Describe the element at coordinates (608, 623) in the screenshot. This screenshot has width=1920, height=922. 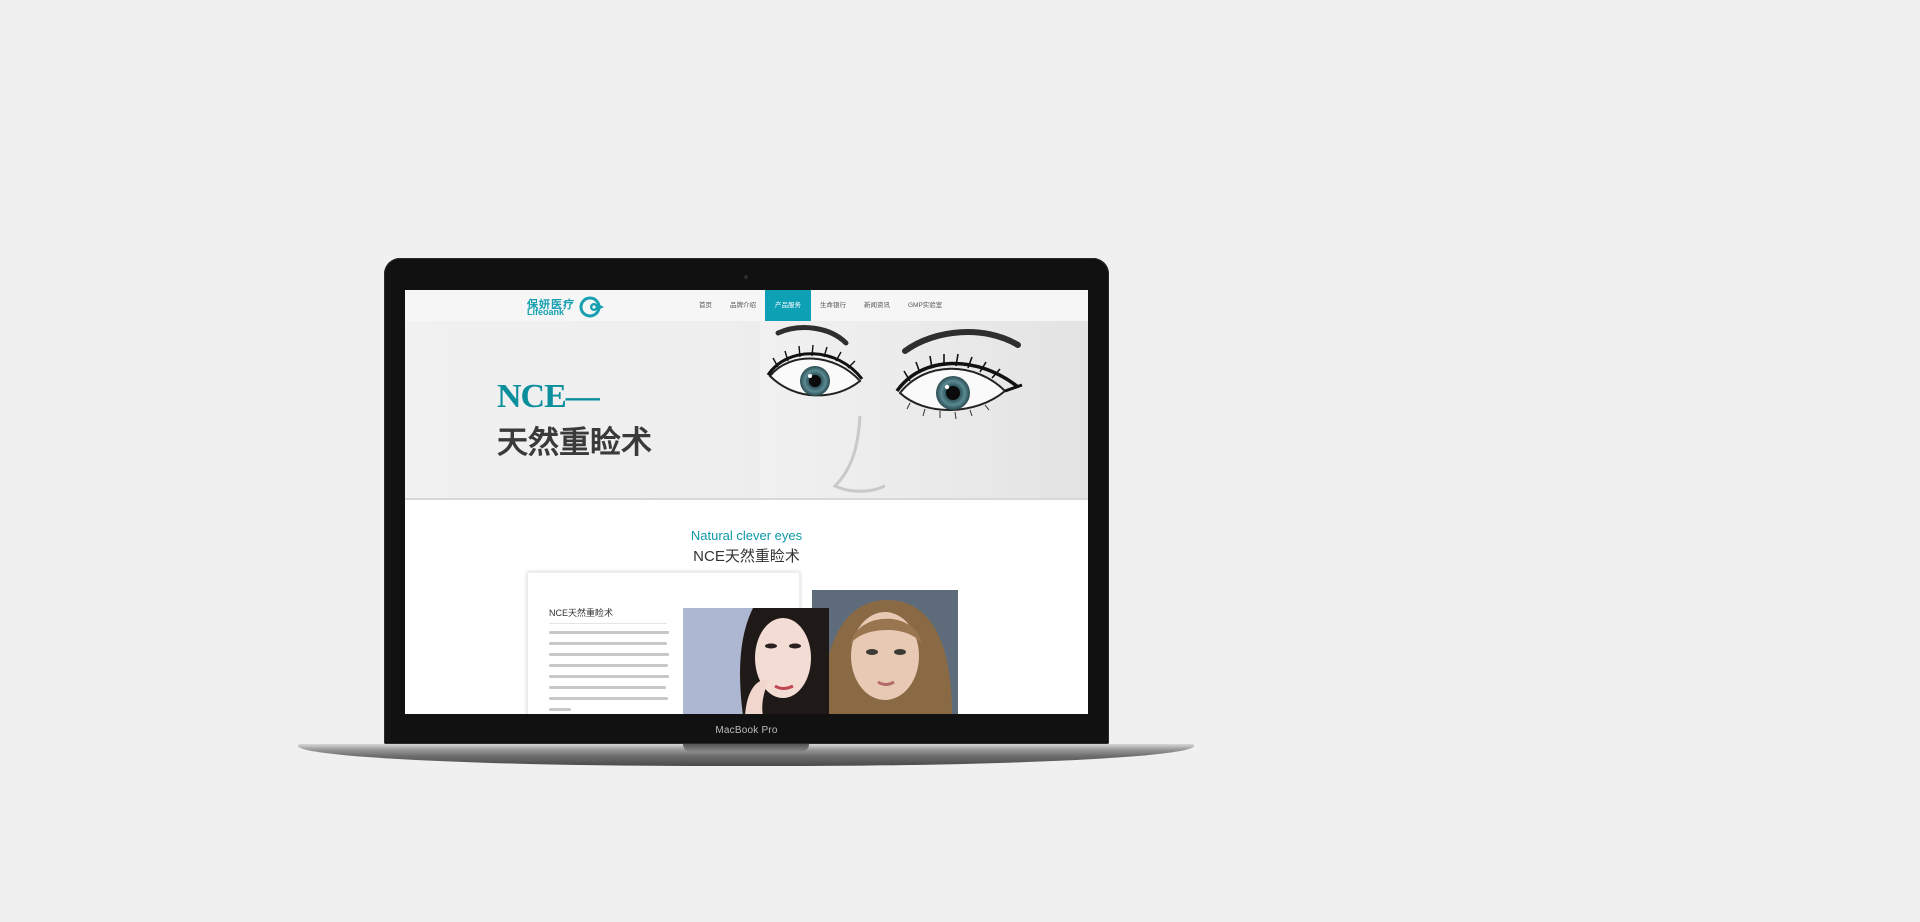
I see `card-divider` at that location.